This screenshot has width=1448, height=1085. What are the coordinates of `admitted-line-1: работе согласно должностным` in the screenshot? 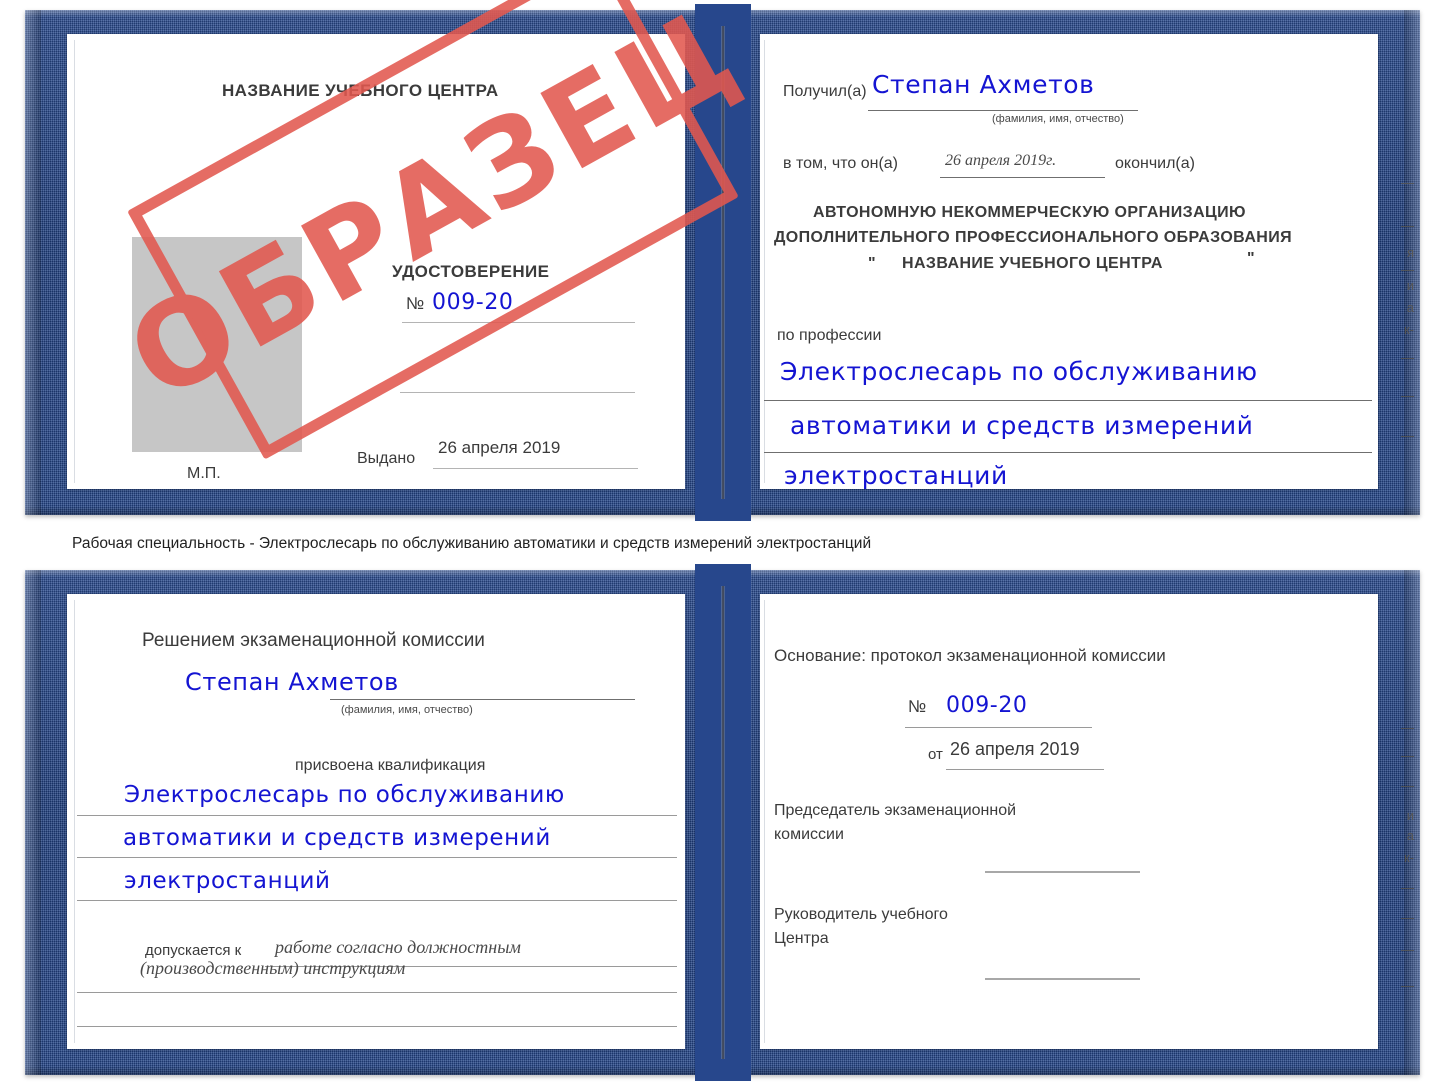 It's located at (398, 947).